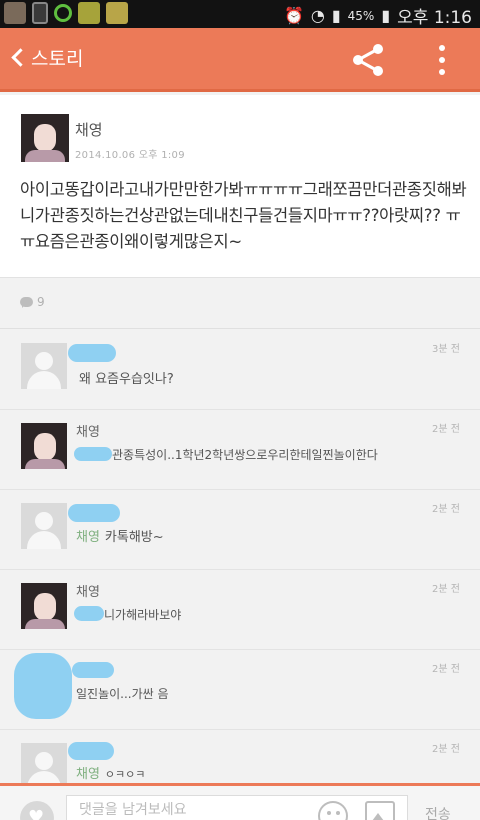 Image resolution: width=480 pixels, height=820 pixels. I want to click on battery-icon: ▮, so click(386, 15).